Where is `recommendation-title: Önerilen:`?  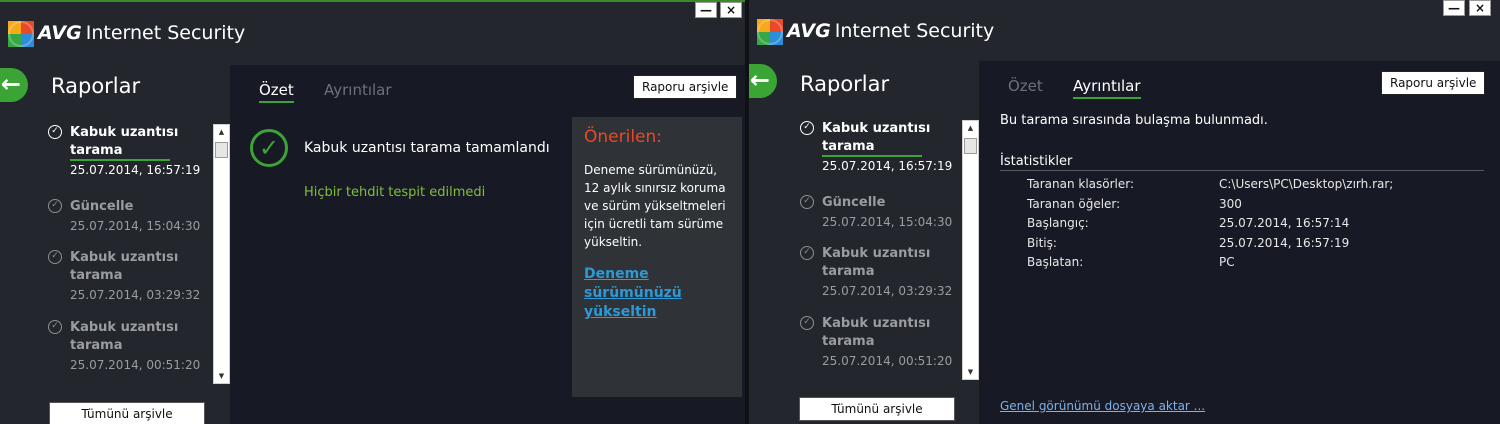
recommendation-title: Önerilen: is located at coordinates (623, 137).